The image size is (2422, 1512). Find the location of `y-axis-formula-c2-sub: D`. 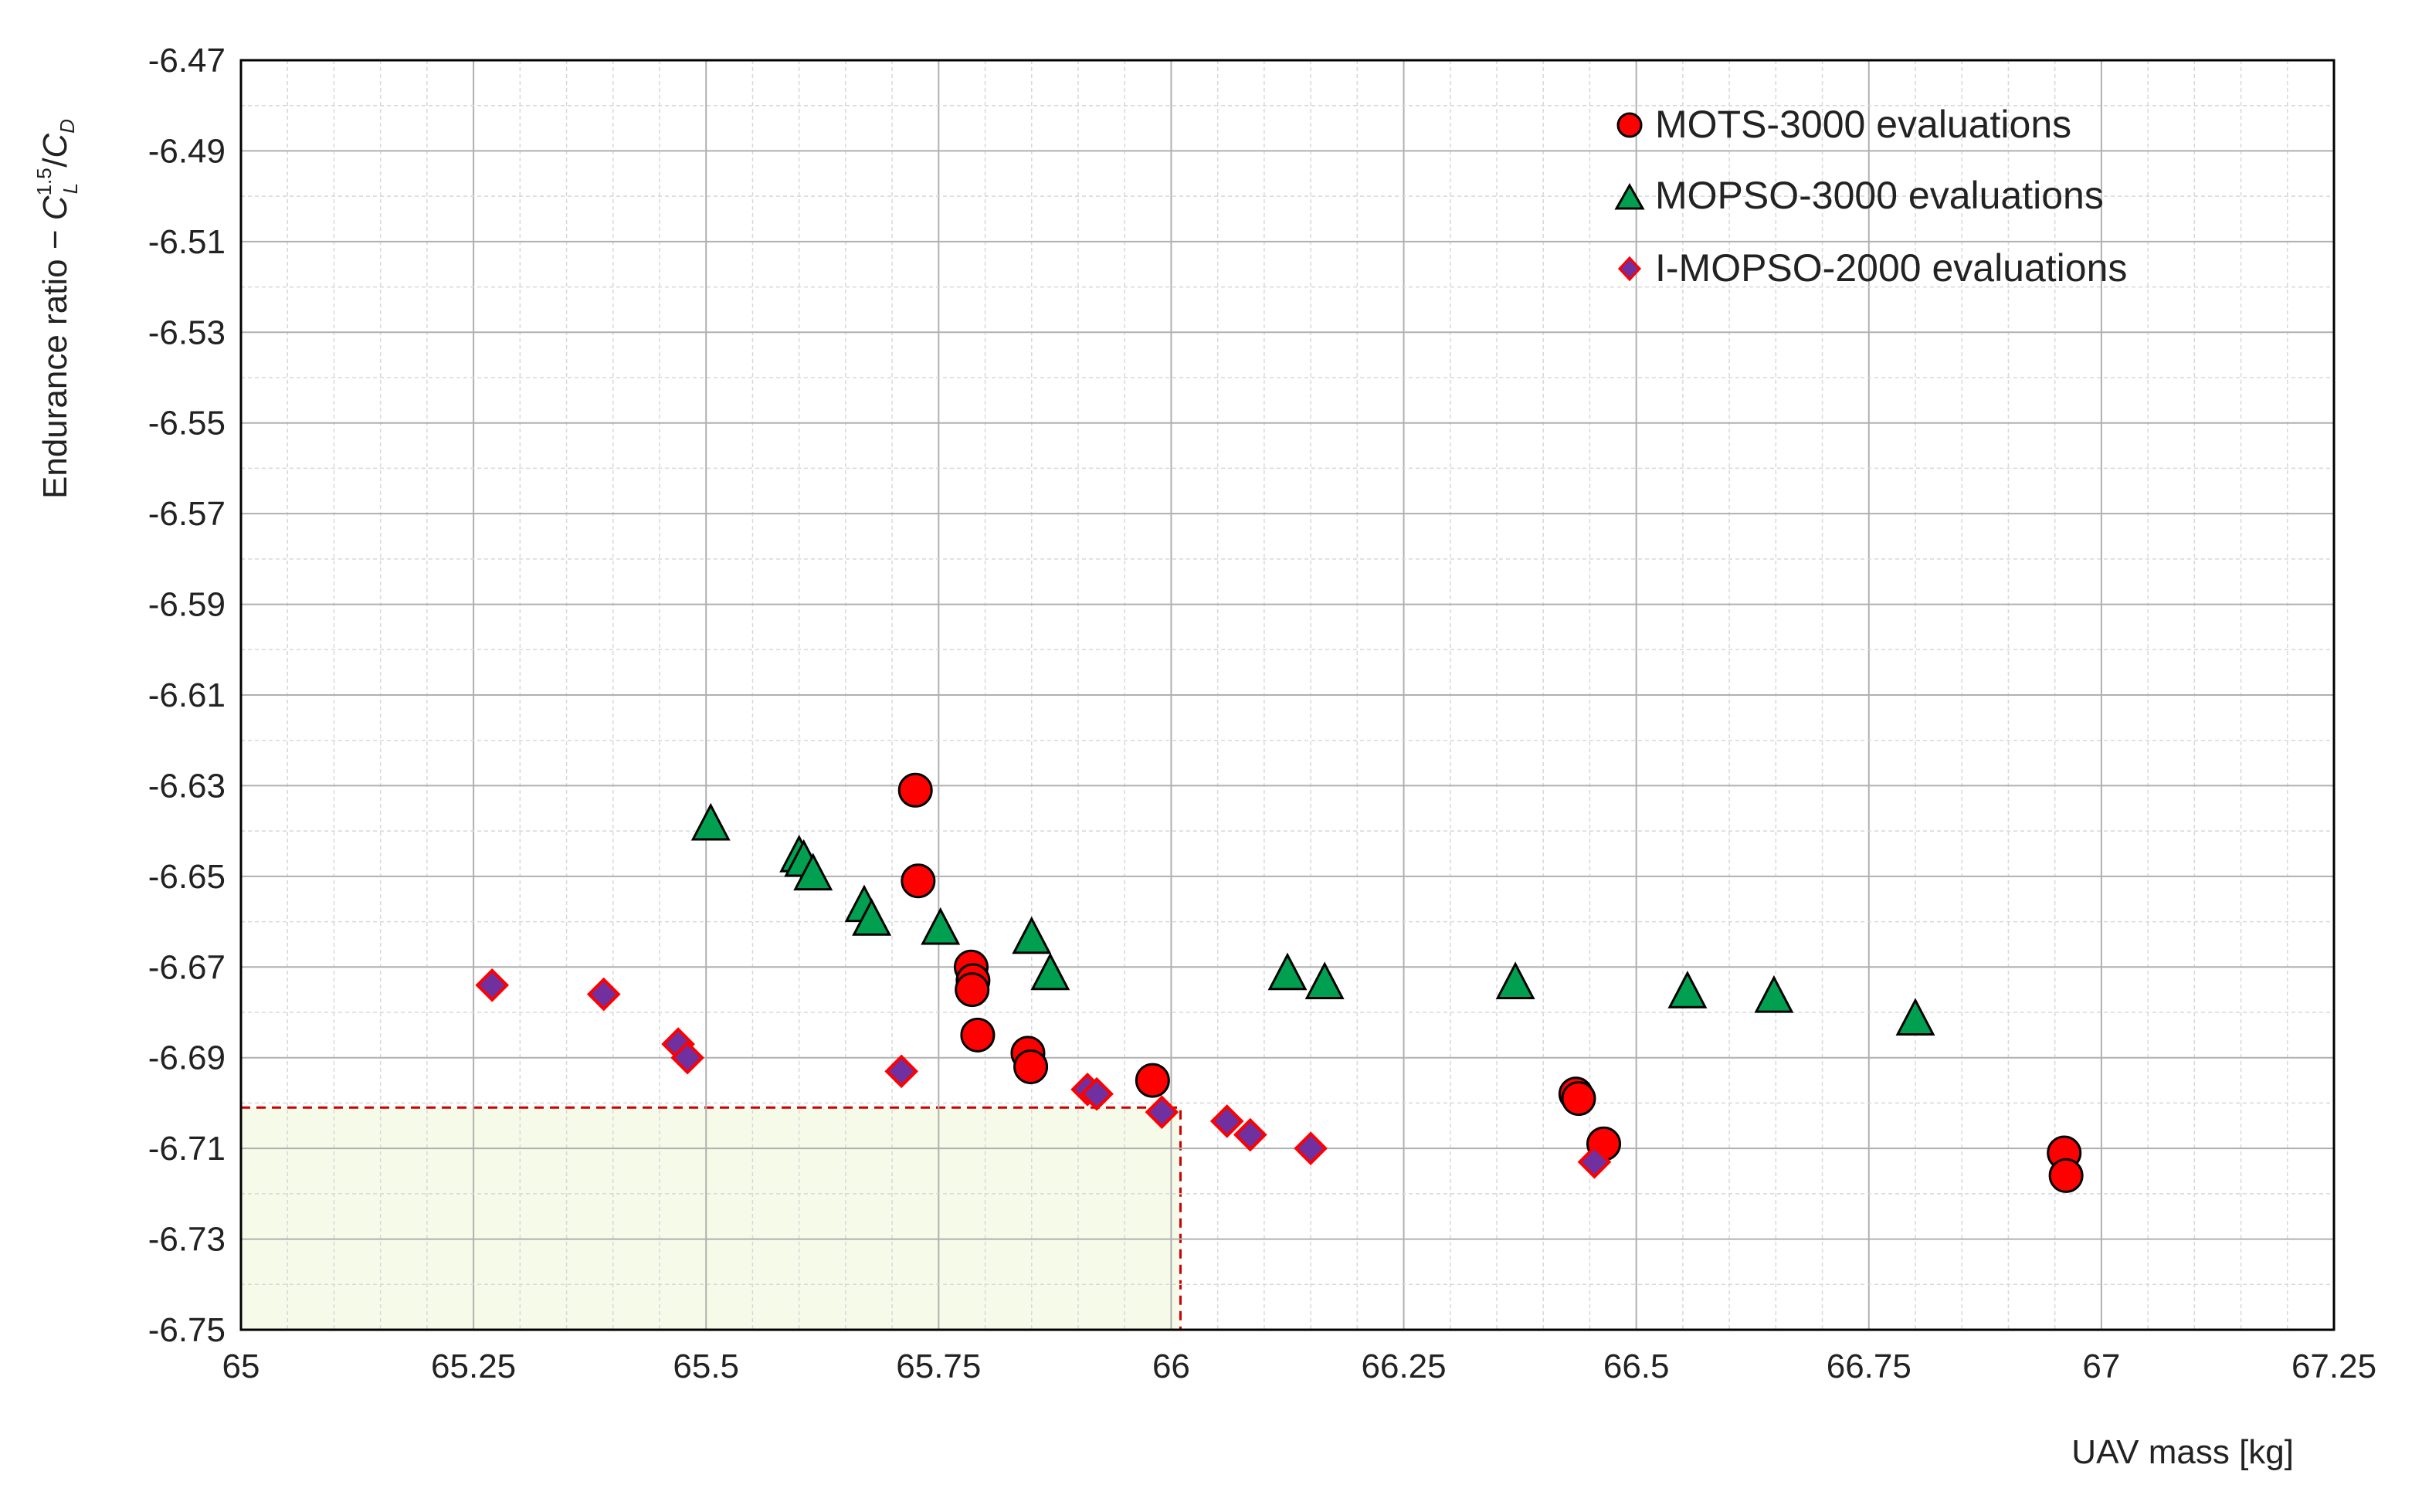

y-axis-formula-c2-sub: D is located at coordinates (67, 126).